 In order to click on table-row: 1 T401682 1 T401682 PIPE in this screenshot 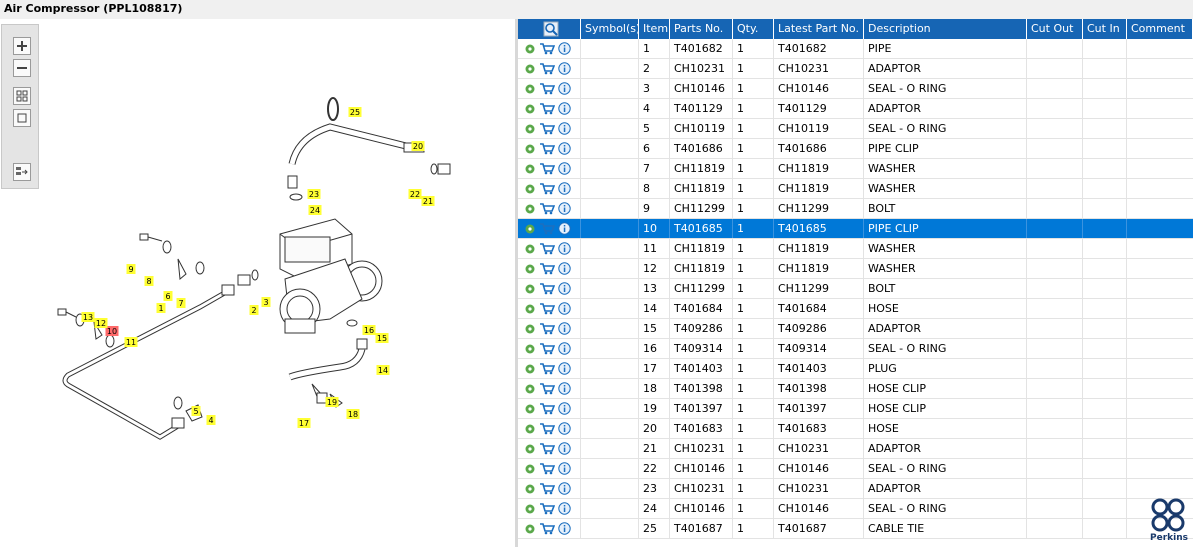, I will do `click(855, 49)`.